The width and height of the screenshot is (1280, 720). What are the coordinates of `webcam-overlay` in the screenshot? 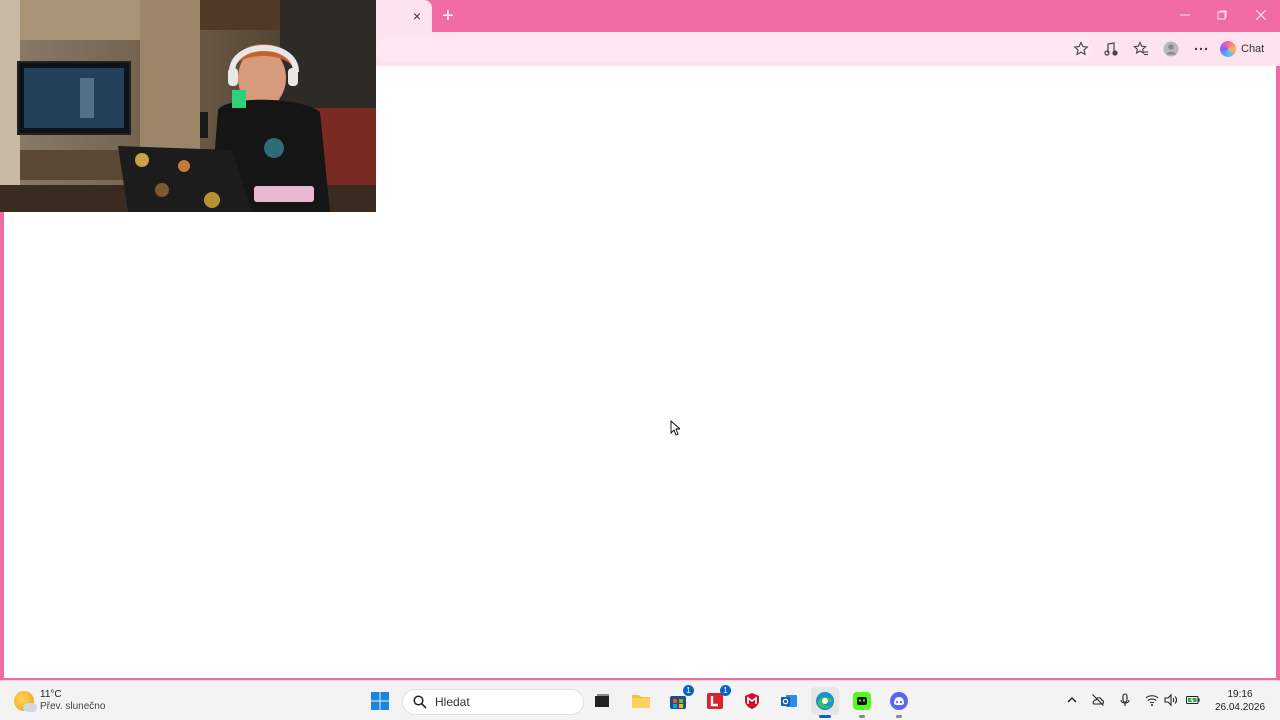 It's located at (188, 106).